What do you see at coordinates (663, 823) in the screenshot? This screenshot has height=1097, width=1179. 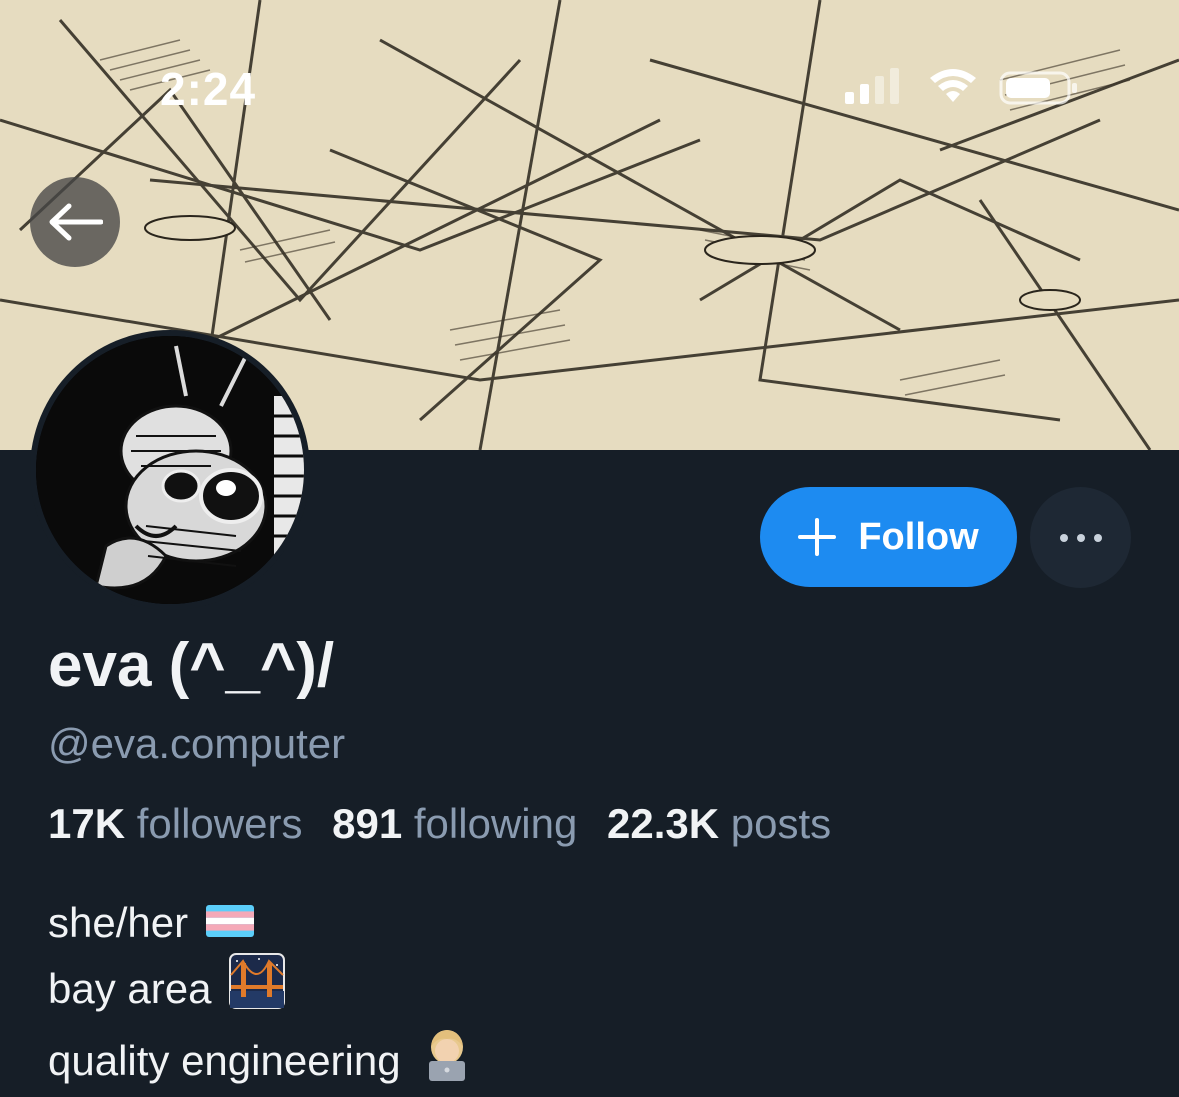 I see `posts-count: 22.3K` at bounding box center [663, 823].